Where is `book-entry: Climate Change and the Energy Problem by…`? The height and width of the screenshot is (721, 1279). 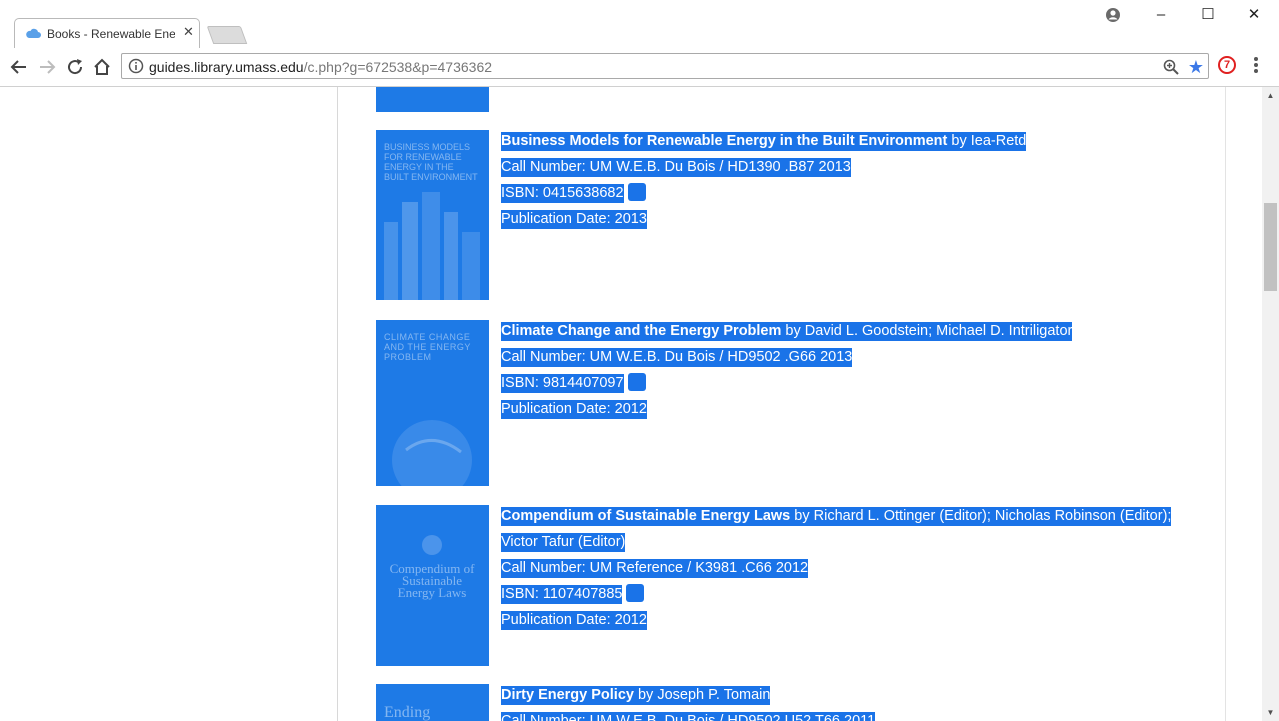 book-entry: Climate Change and the Energy Problem by… is located at coordinates (861, 373).